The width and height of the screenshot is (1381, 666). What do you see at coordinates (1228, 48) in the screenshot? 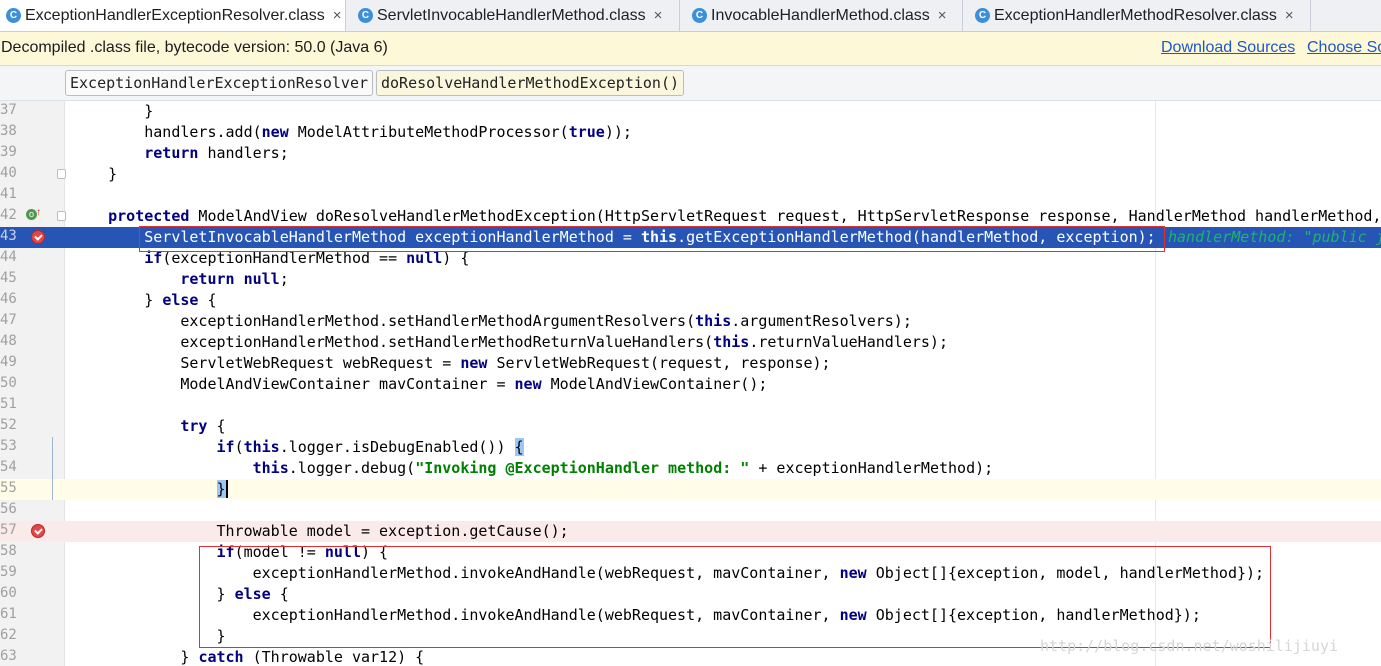
I see `download-sources-link: Download Sources` at bounding box center [1228, 48].